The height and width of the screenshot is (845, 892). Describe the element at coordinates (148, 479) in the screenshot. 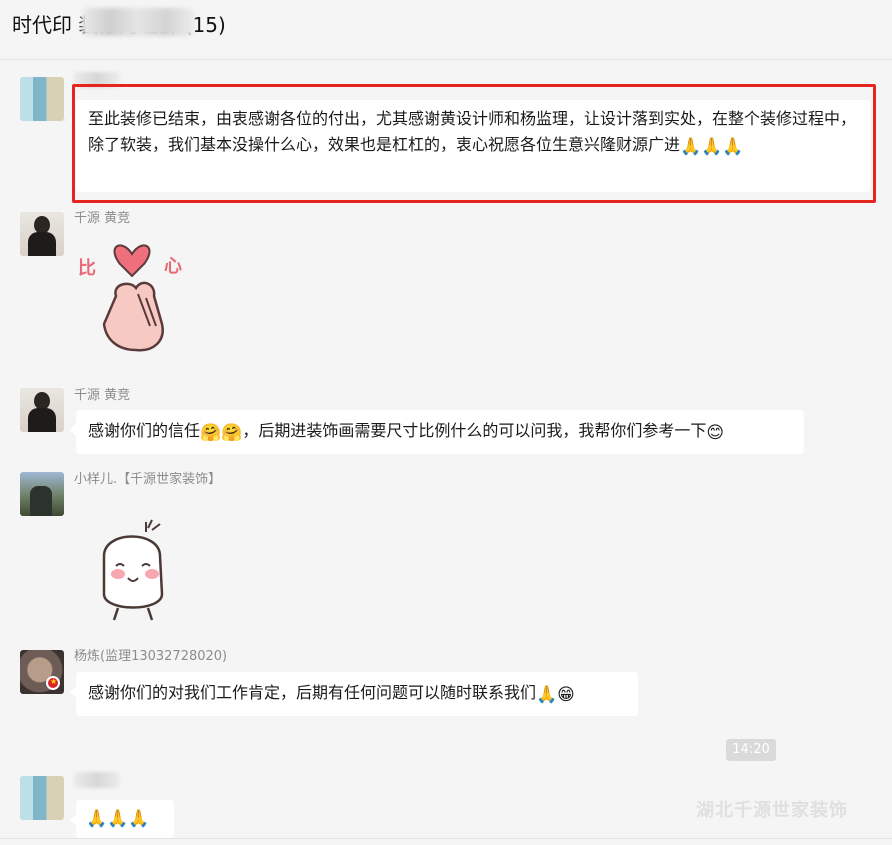

I see `sender-name: 小样儿.【千源世家装饰】` at that location.